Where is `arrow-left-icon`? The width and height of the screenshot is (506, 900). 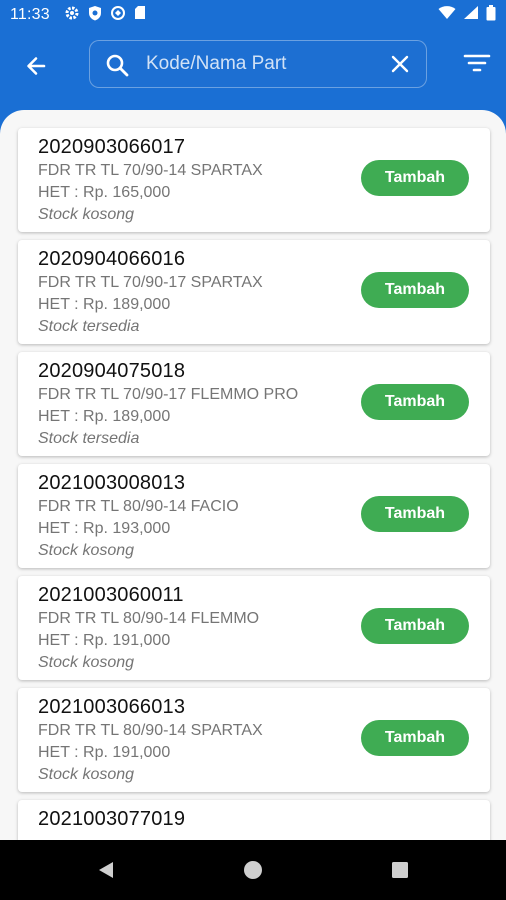
arrow-left-icon is located at coordinates (36, 68).